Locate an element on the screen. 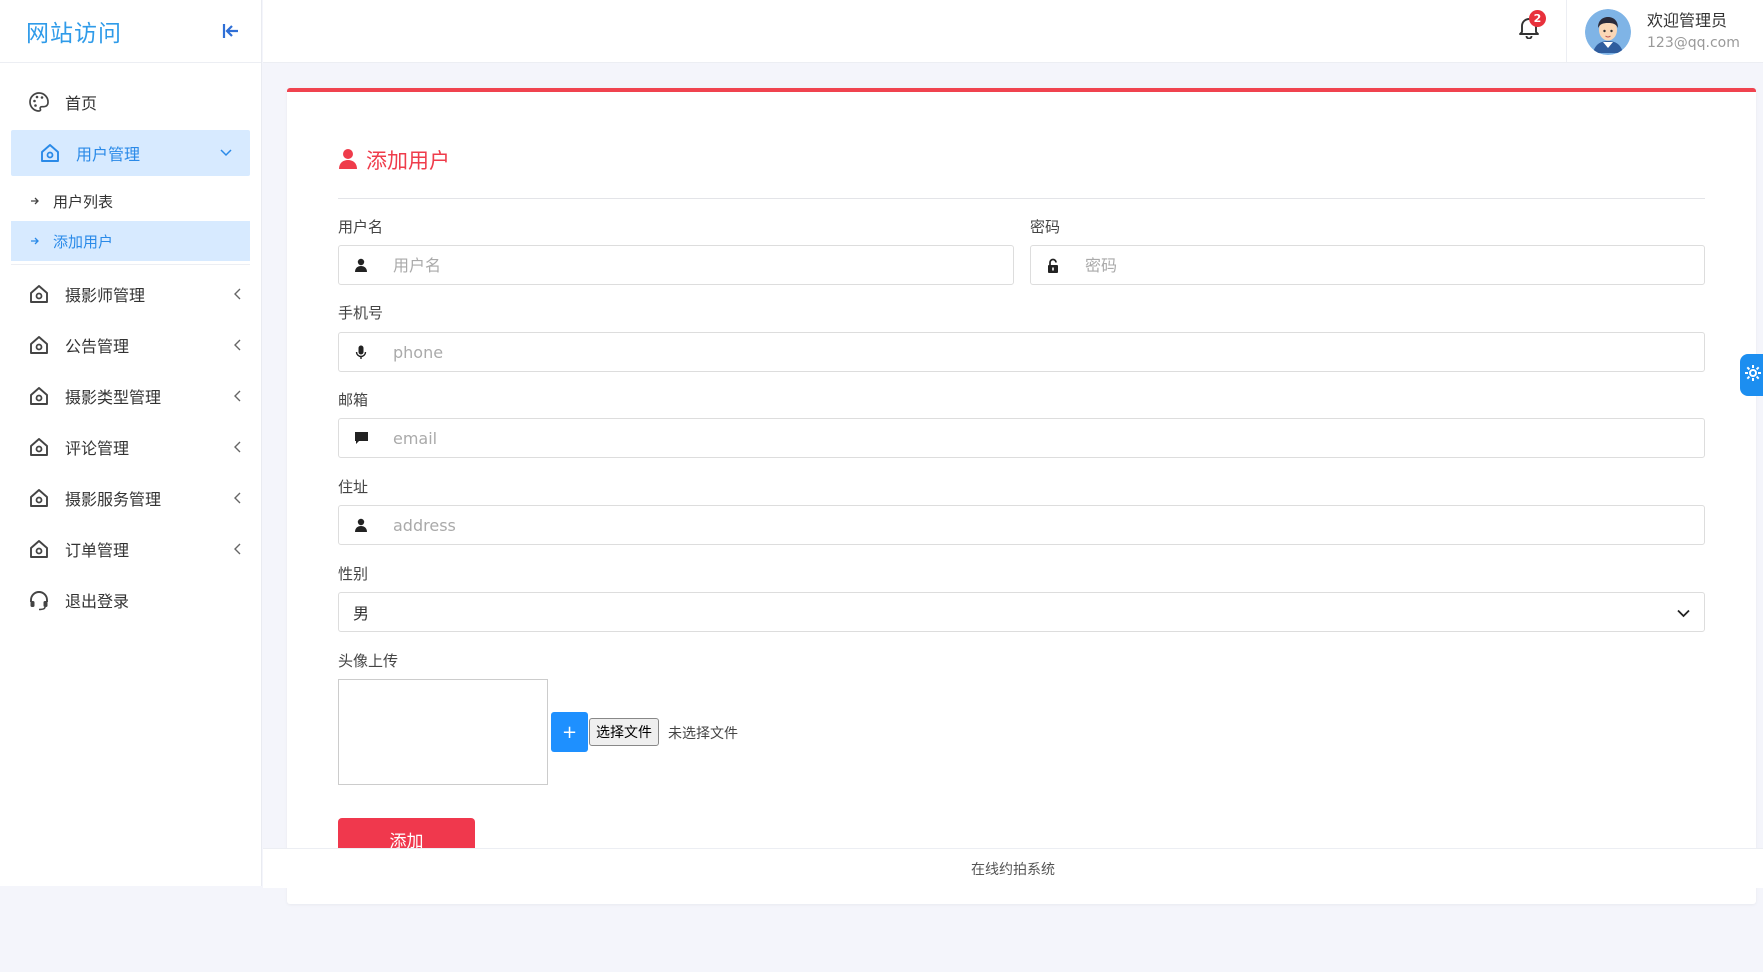  sidebar-item-announcement-management: 公告管理 is located at coordinates (130, 345).